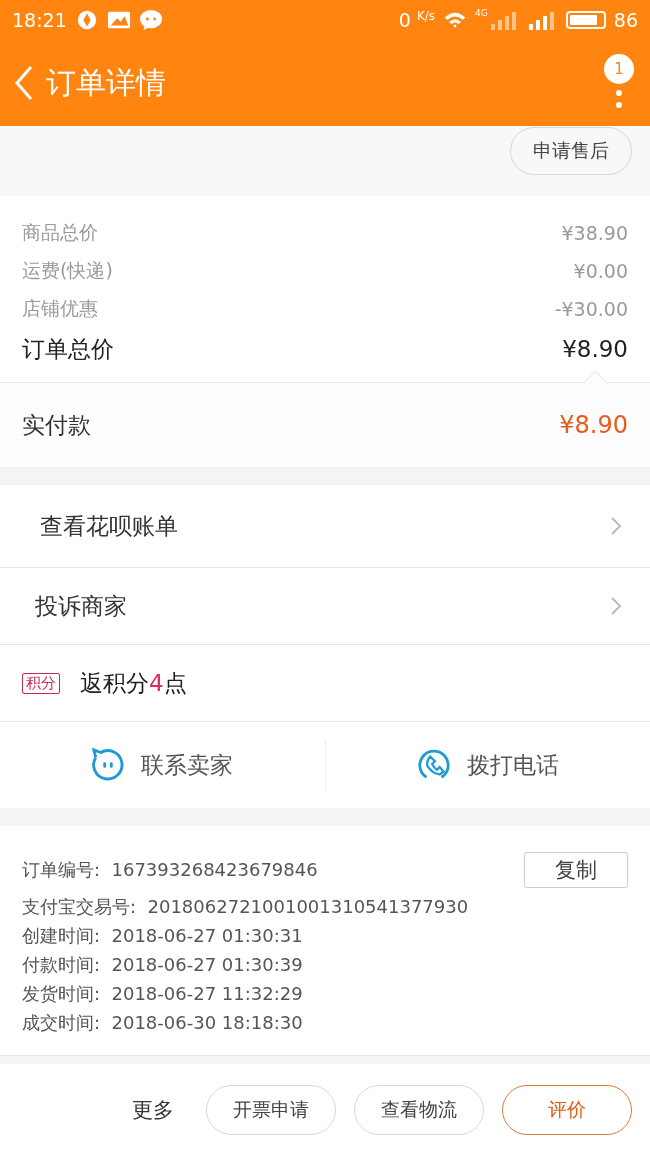 The image size is (650, 1155). I want to click on action-button: 开票申请, so click(271, 1110).